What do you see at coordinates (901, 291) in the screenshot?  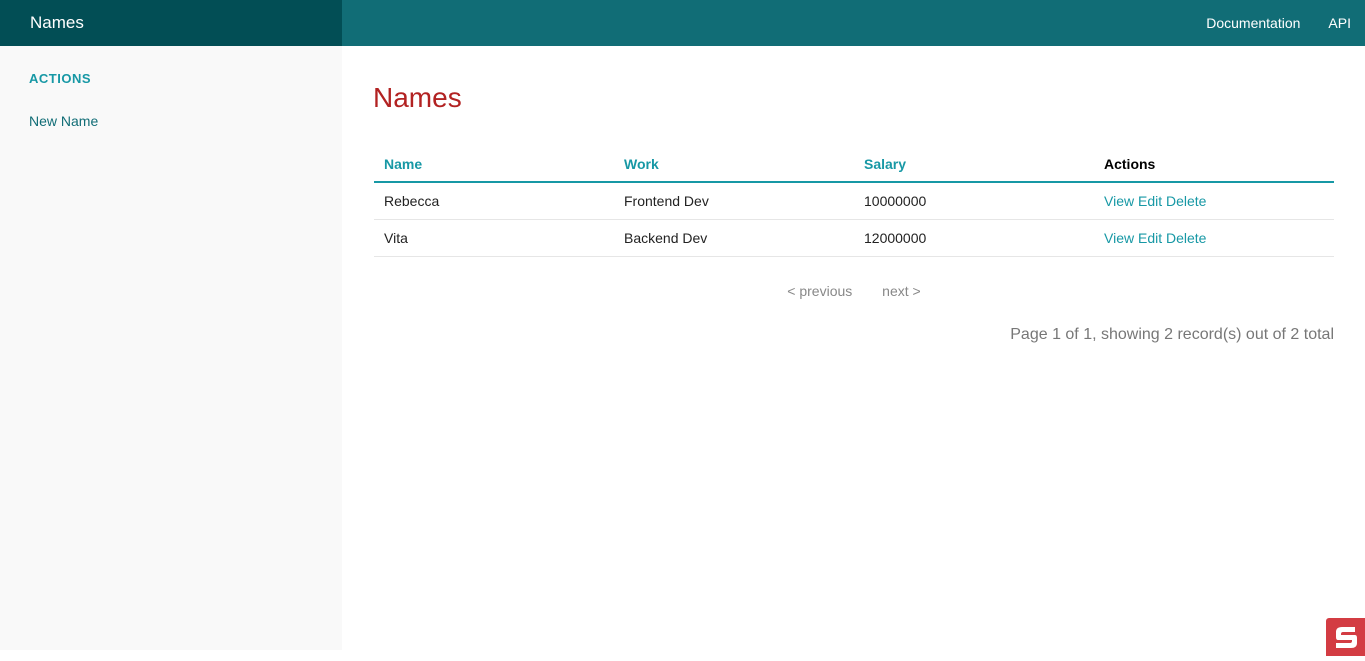 I see `next-page-link: next >` at bounding box center [901, 291].